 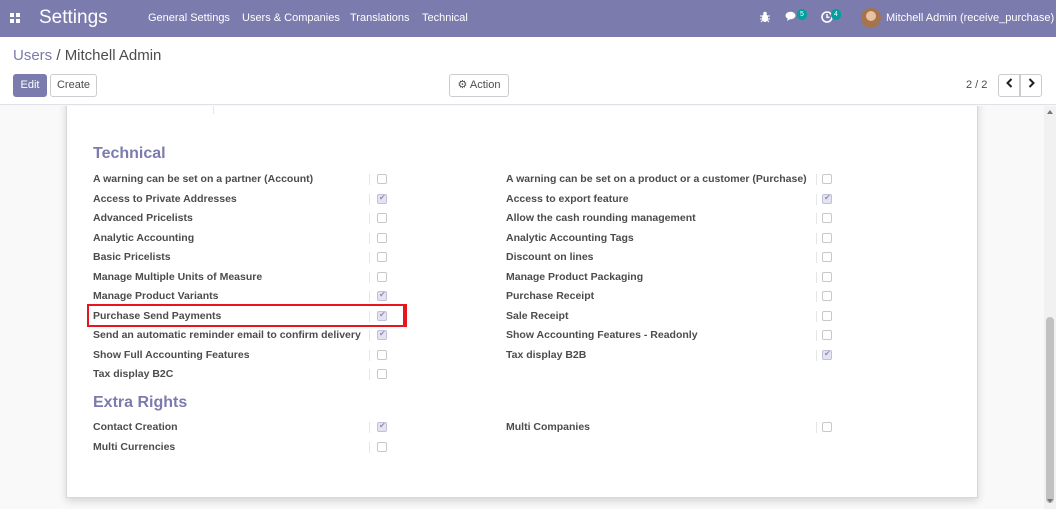 I want to click on menu-translations: Translations, so click(x=380, y=18).